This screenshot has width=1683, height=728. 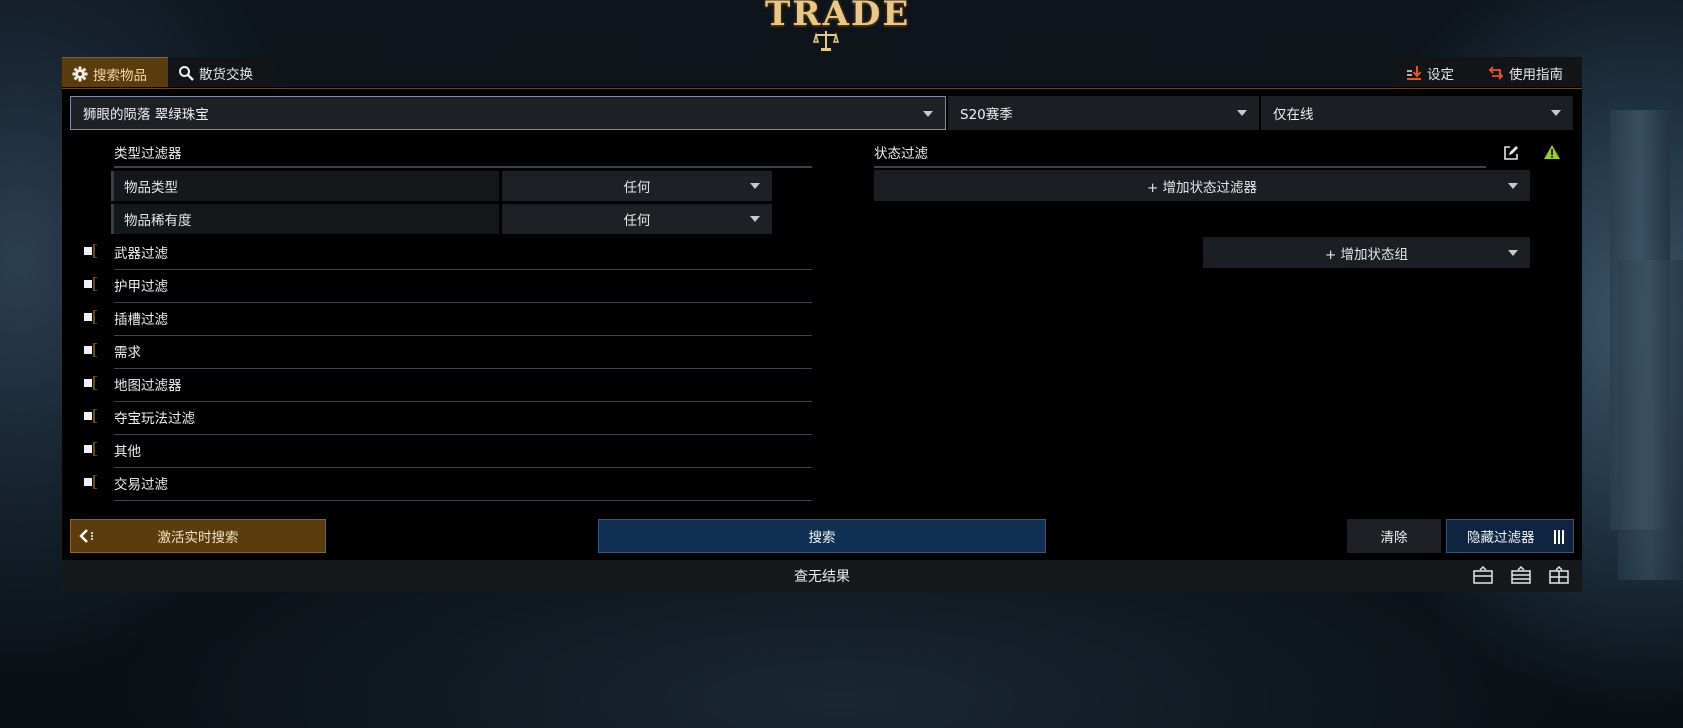 What do you see at coordinates (1440, 75) in the screenshot?
I see `settings-label: 设定` at bounding box center [1440, 75].